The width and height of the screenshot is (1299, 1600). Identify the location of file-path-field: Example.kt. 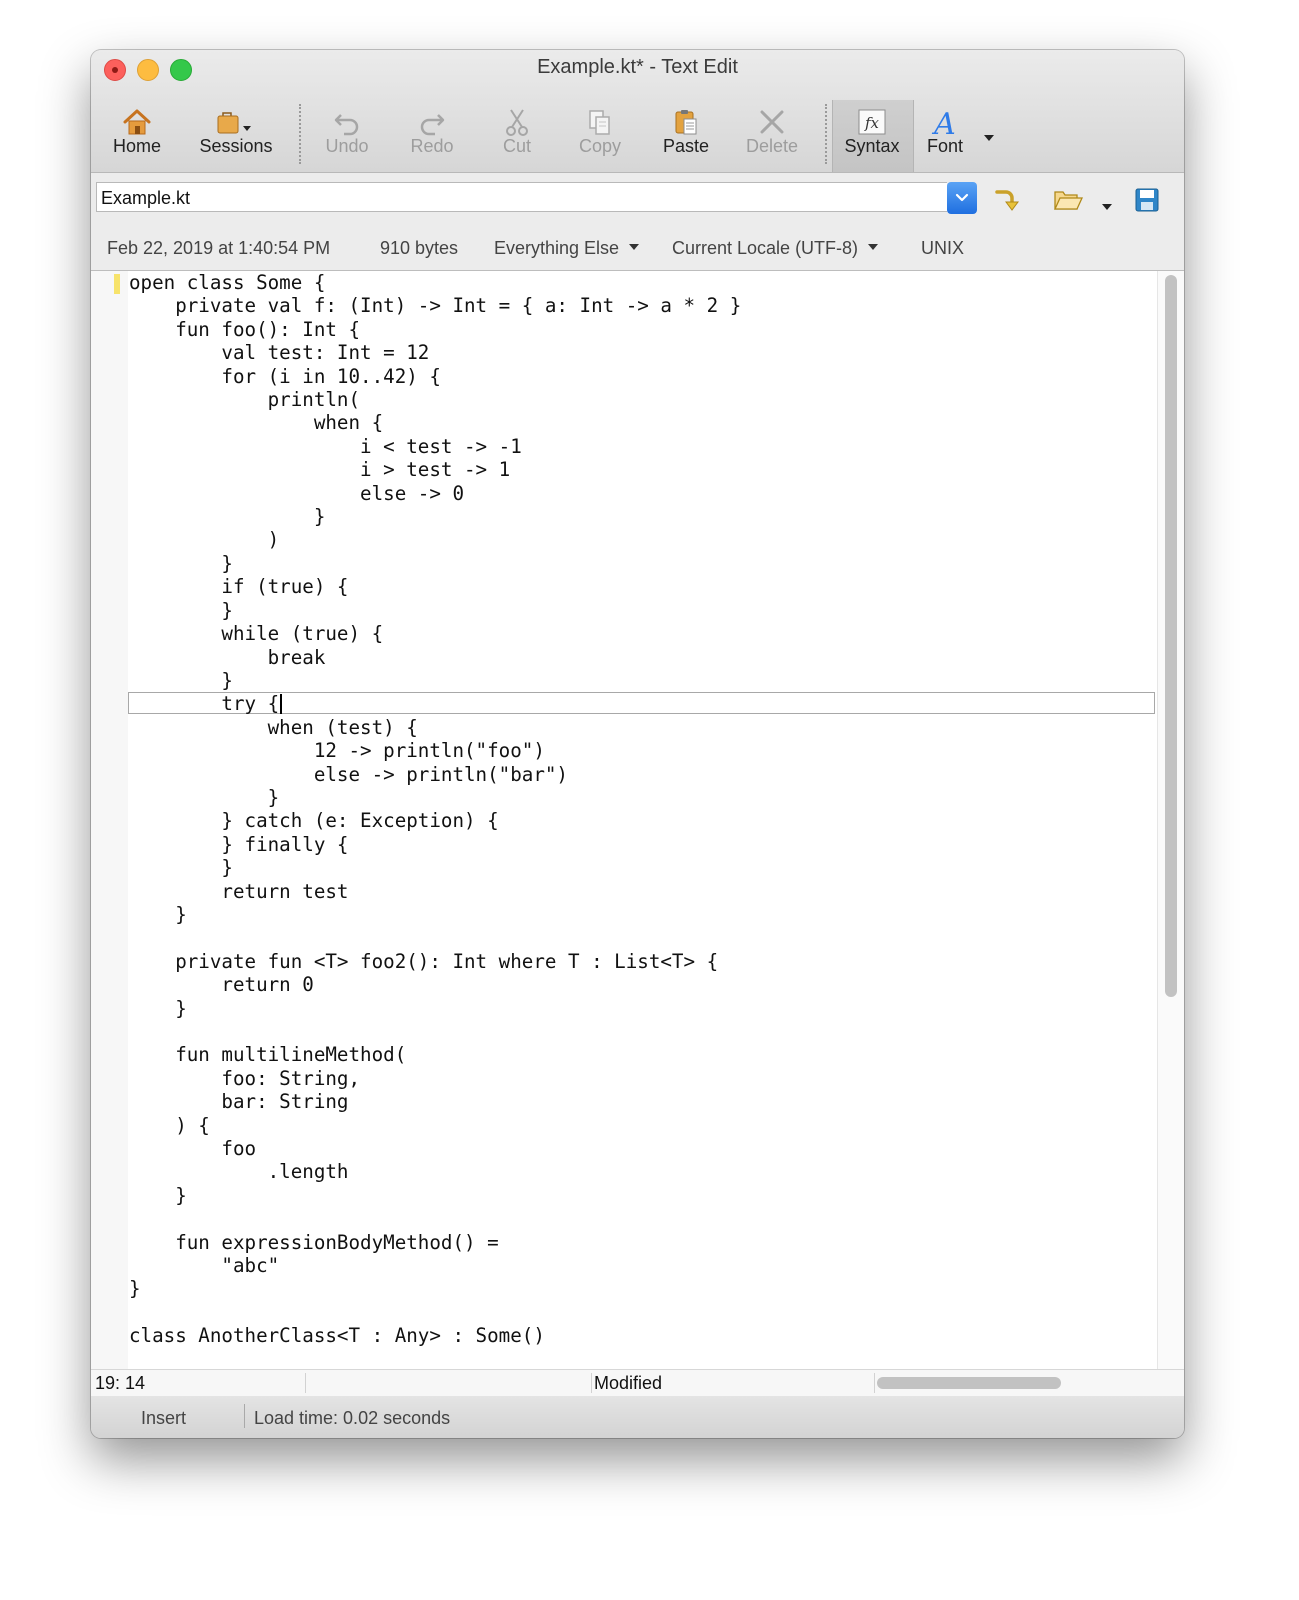
(521, 197).